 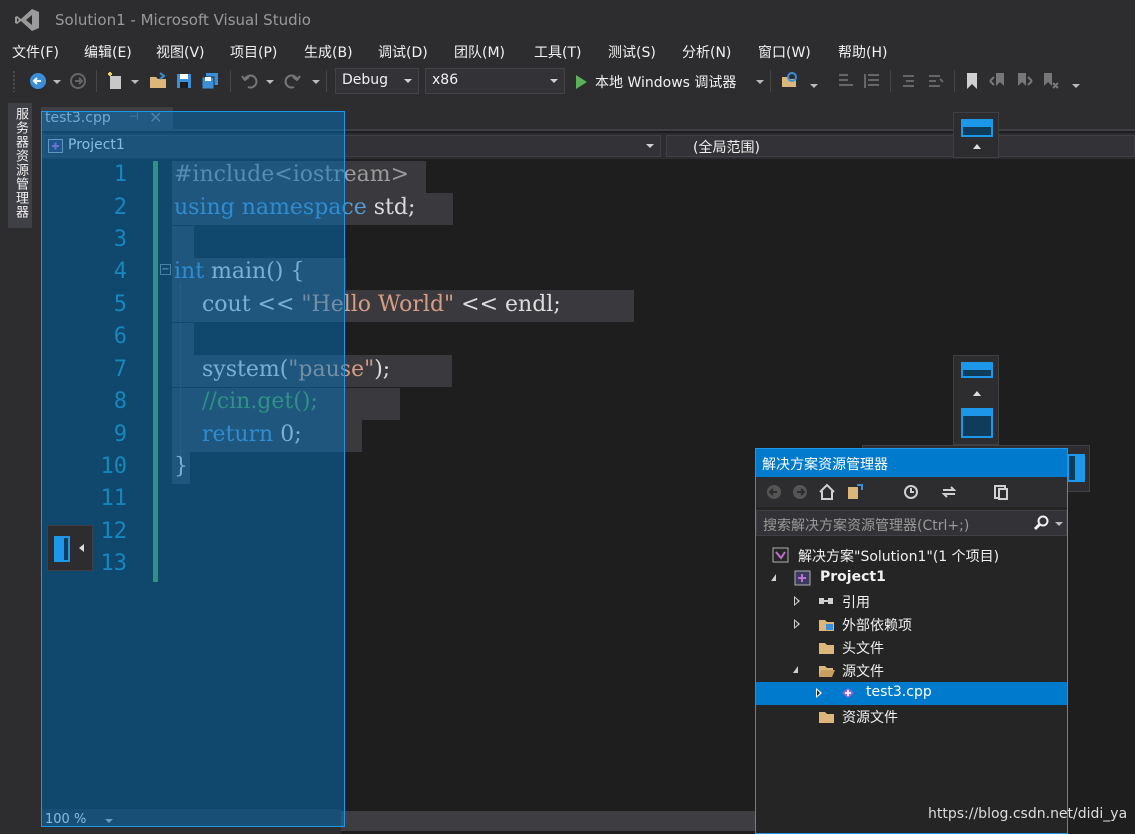 What do you see at coordinates (38, 81) in the screenshot?
I see `navigate-back-icon` at bounding box center [38, 81].